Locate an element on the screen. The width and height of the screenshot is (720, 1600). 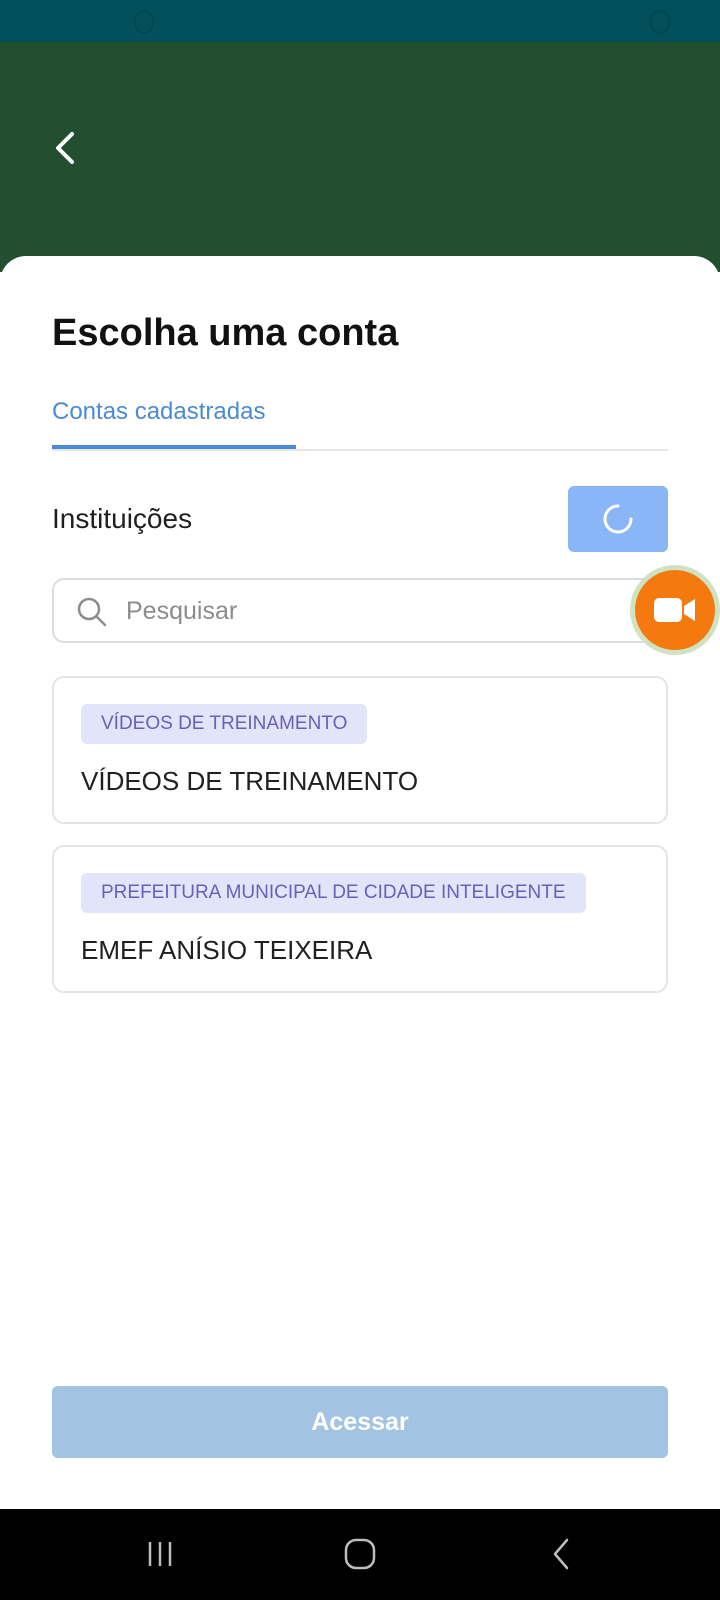
refresh-button is located at coordinates (618, 519).